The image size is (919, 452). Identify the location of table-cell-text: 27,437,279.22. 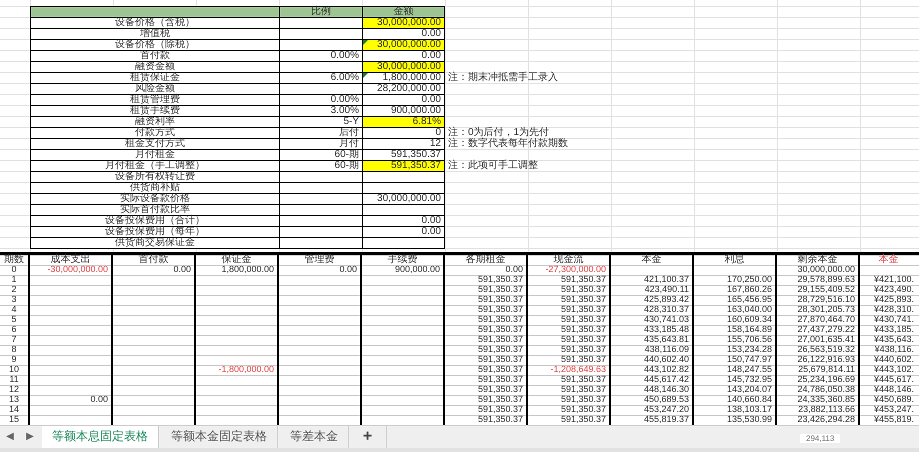
(826, 330).